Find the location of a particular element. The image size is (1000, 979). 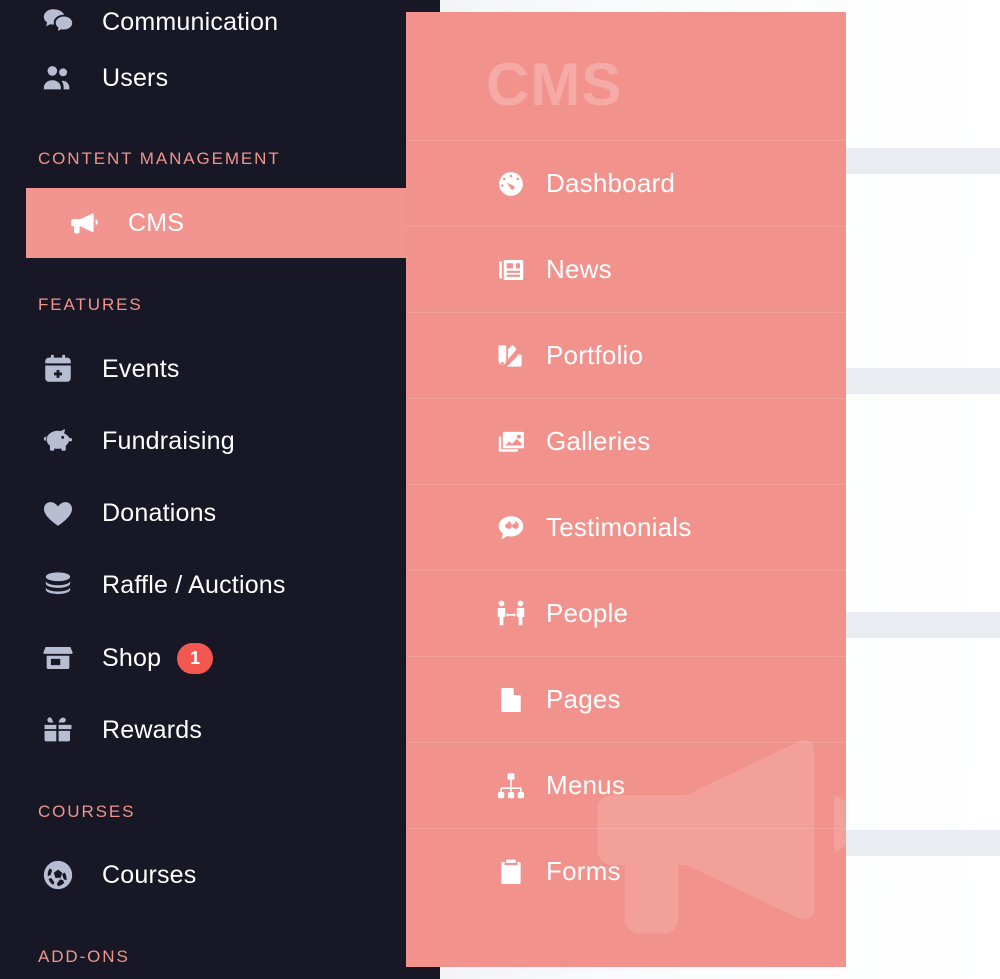

flyout-item-label: Pages is located at coordinates (583, 699).